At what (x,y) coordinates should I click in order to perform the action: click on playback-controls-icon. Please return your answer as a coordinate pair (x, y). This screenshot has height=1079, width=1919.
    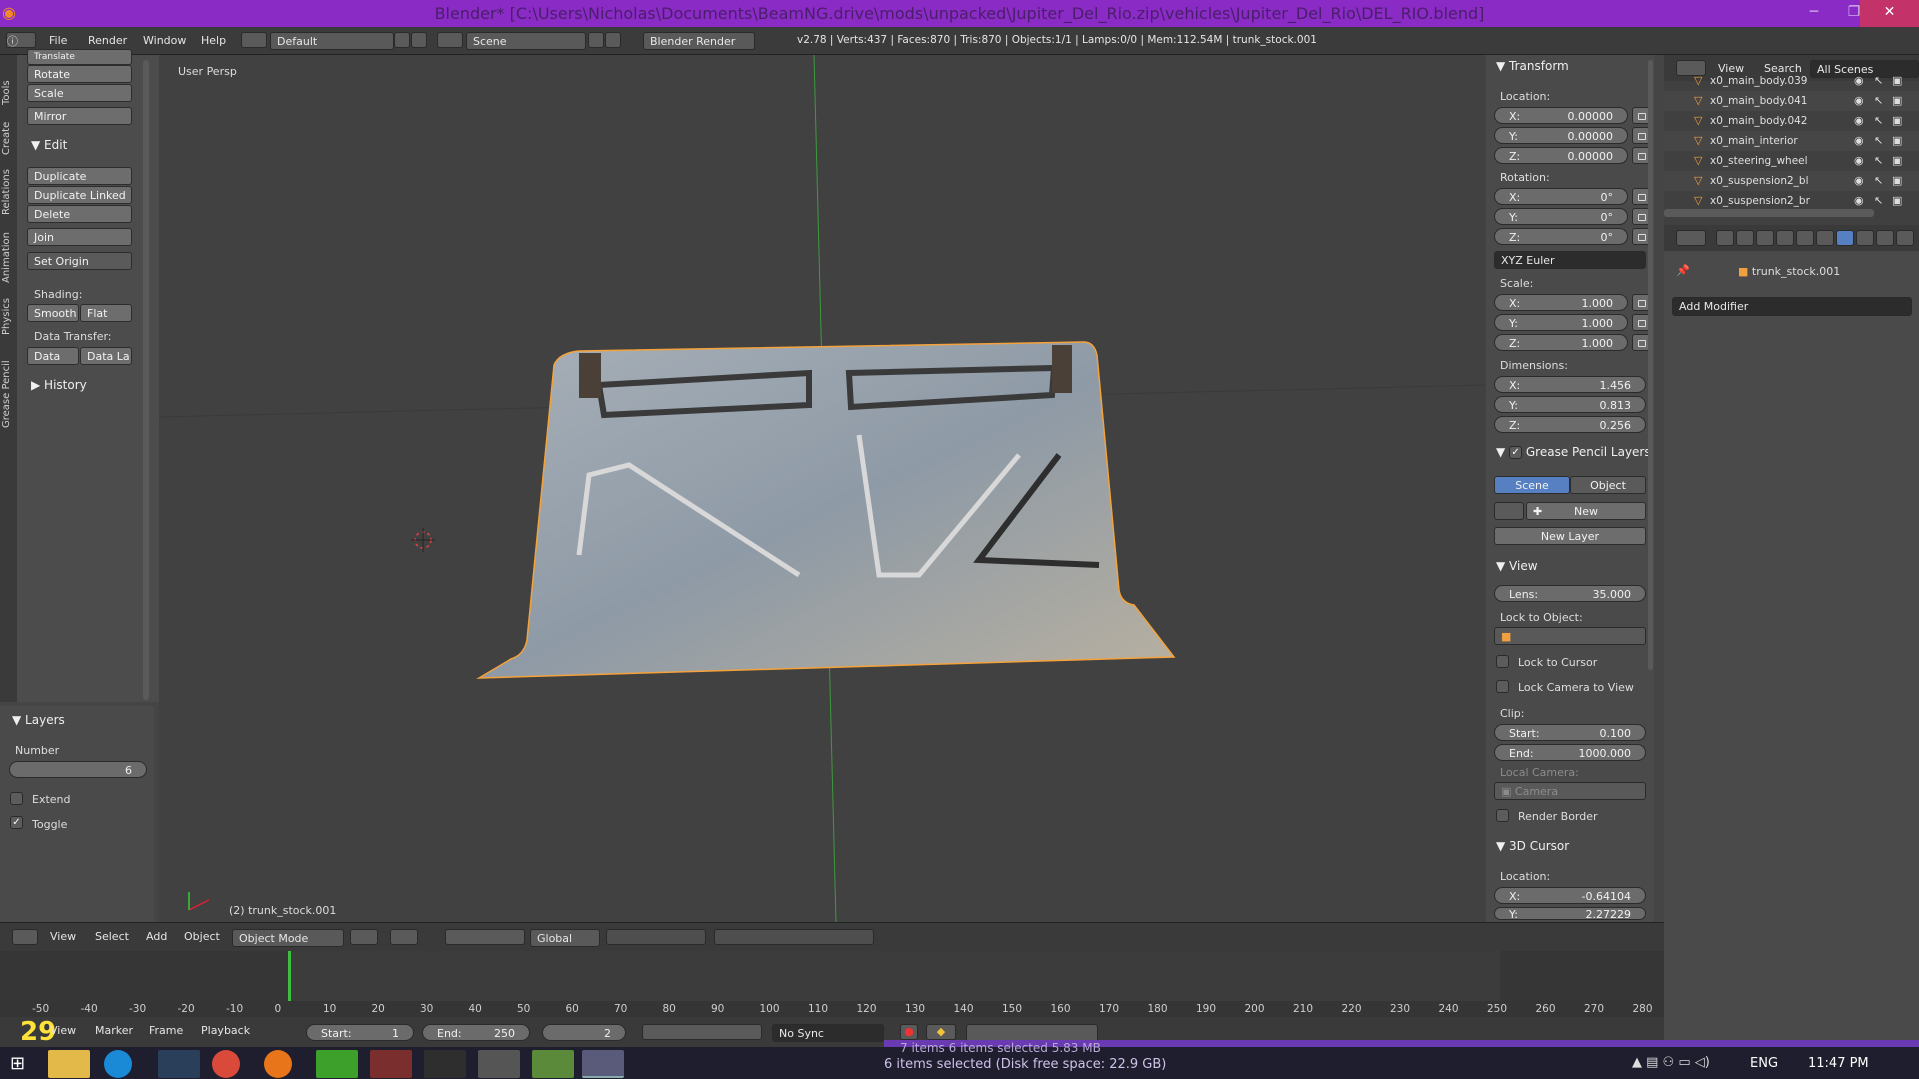
    Looking at the image, I should click on (702, 1032).